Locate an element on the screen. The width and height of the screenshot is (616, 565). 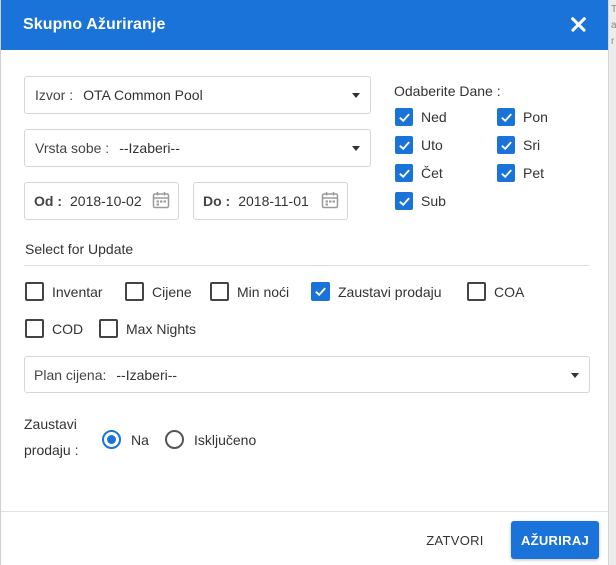
update-option-coa: COA is located at coordinates (495, 291).